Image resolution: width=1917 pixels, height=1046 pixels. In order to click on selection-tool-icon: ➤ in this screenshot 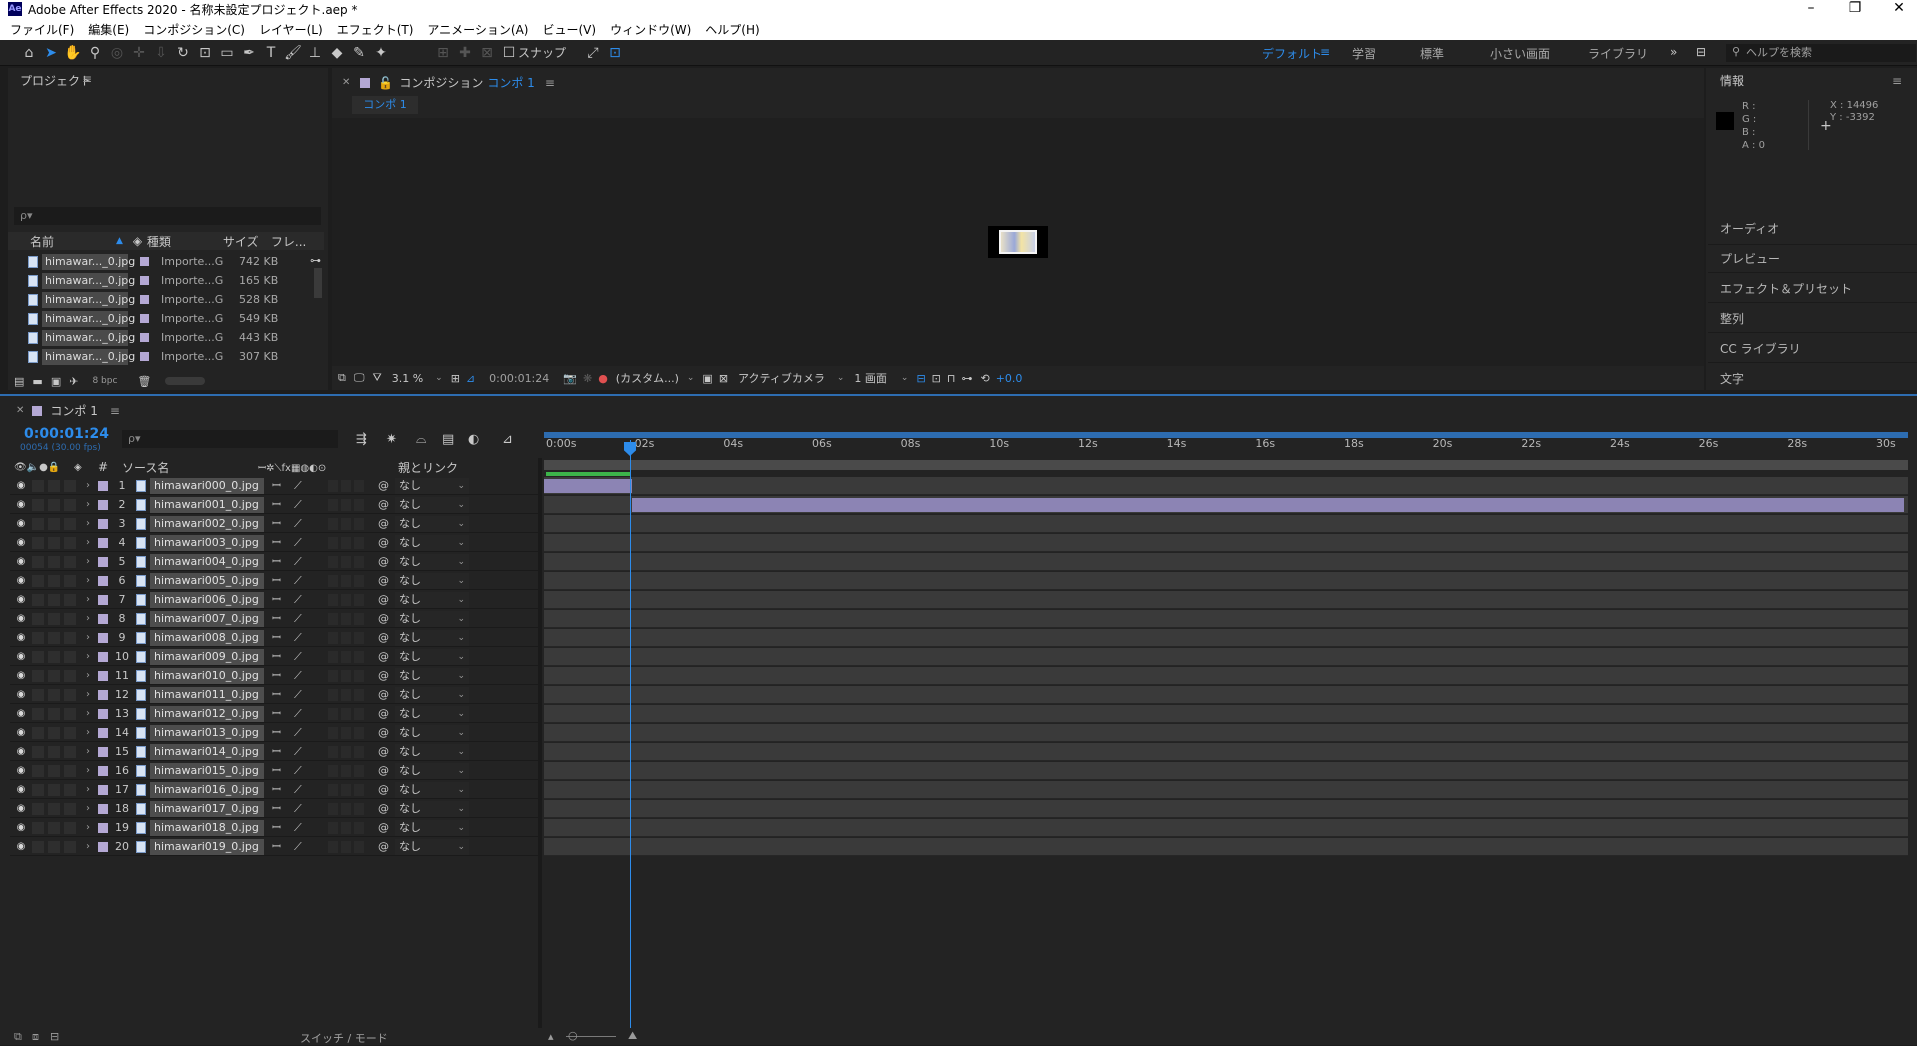, I will do `click(51, 53)`.